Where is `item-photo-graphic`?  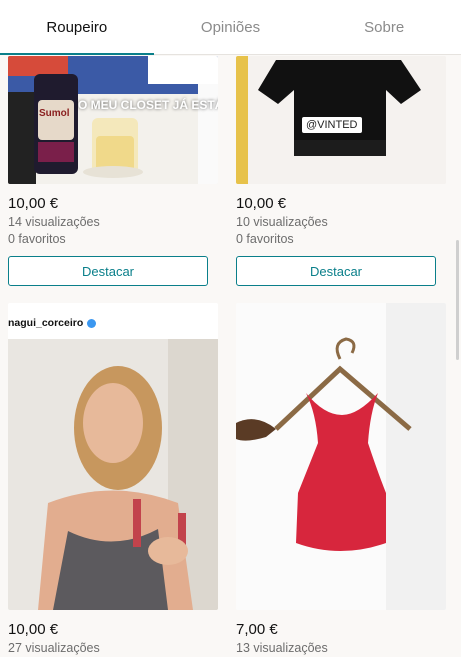
item-photo-graphic is located at coordinates (113, 120).